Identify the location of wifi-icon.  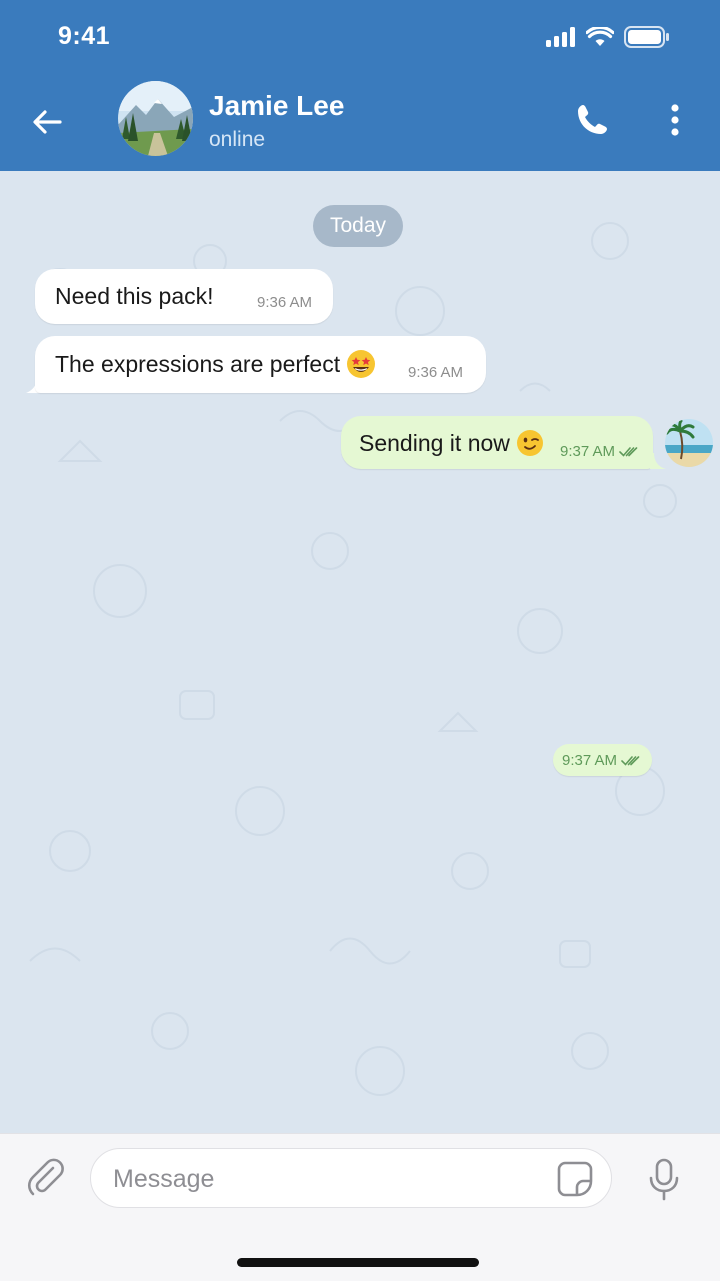
(600, 36).